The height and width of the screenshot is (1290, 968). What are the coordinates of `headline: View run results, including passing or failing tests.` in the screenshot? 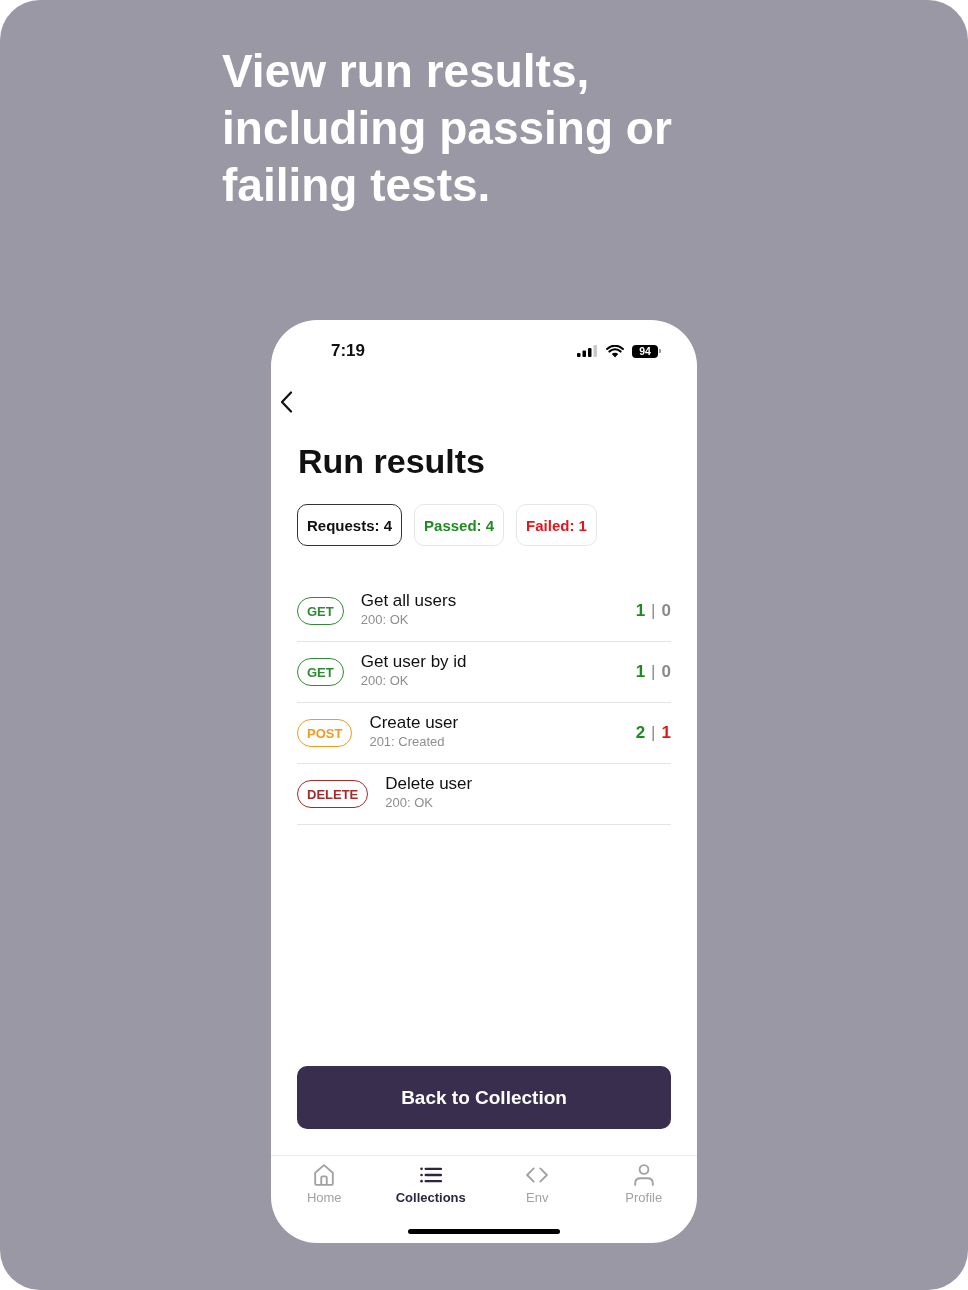 It's located at (447, 128).